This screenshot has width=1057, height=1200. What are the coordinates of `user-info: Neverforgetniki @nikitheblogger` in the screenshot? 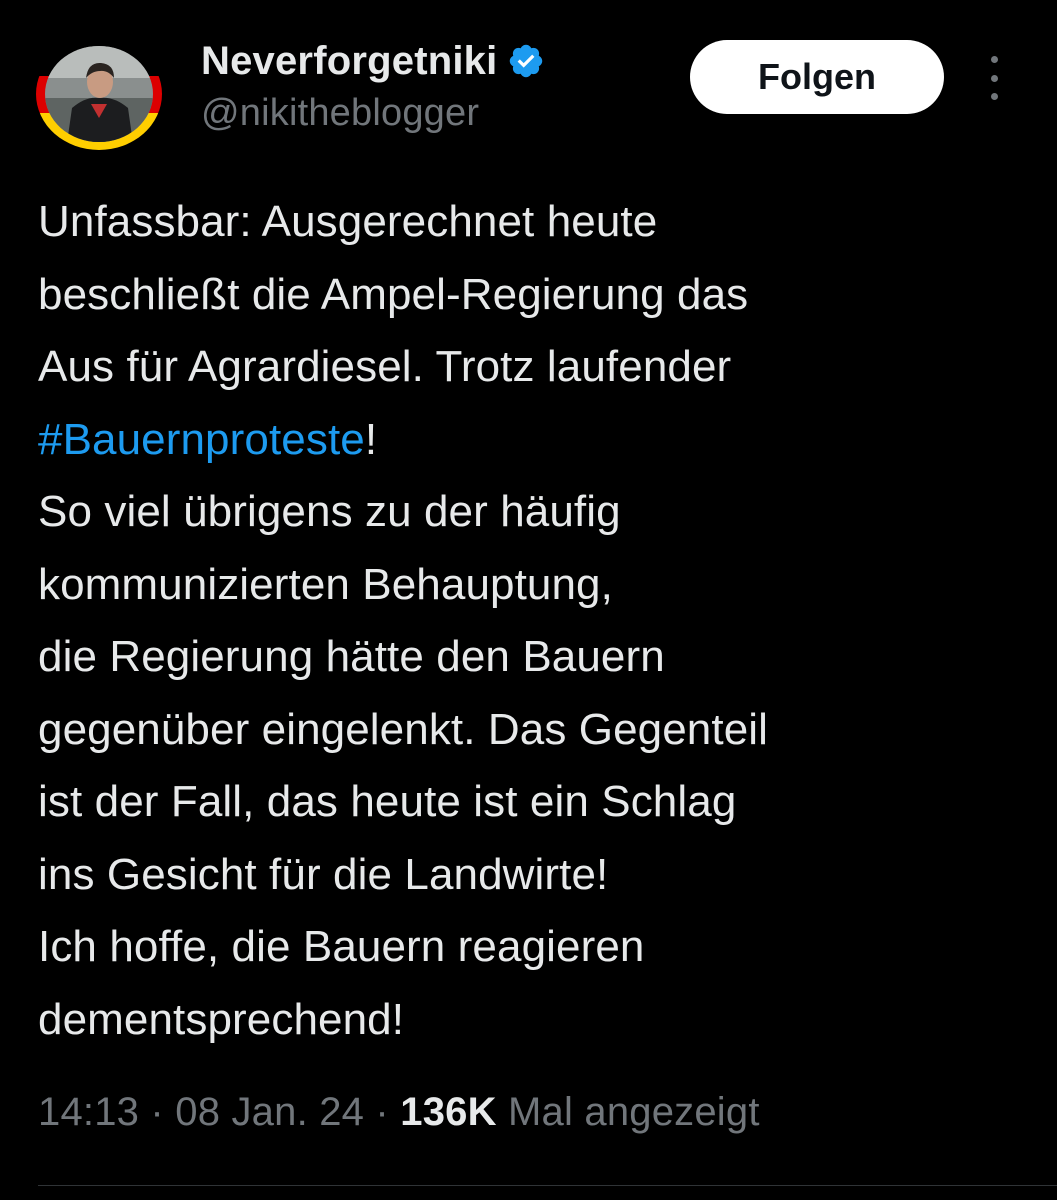 It's located at (373, 85).